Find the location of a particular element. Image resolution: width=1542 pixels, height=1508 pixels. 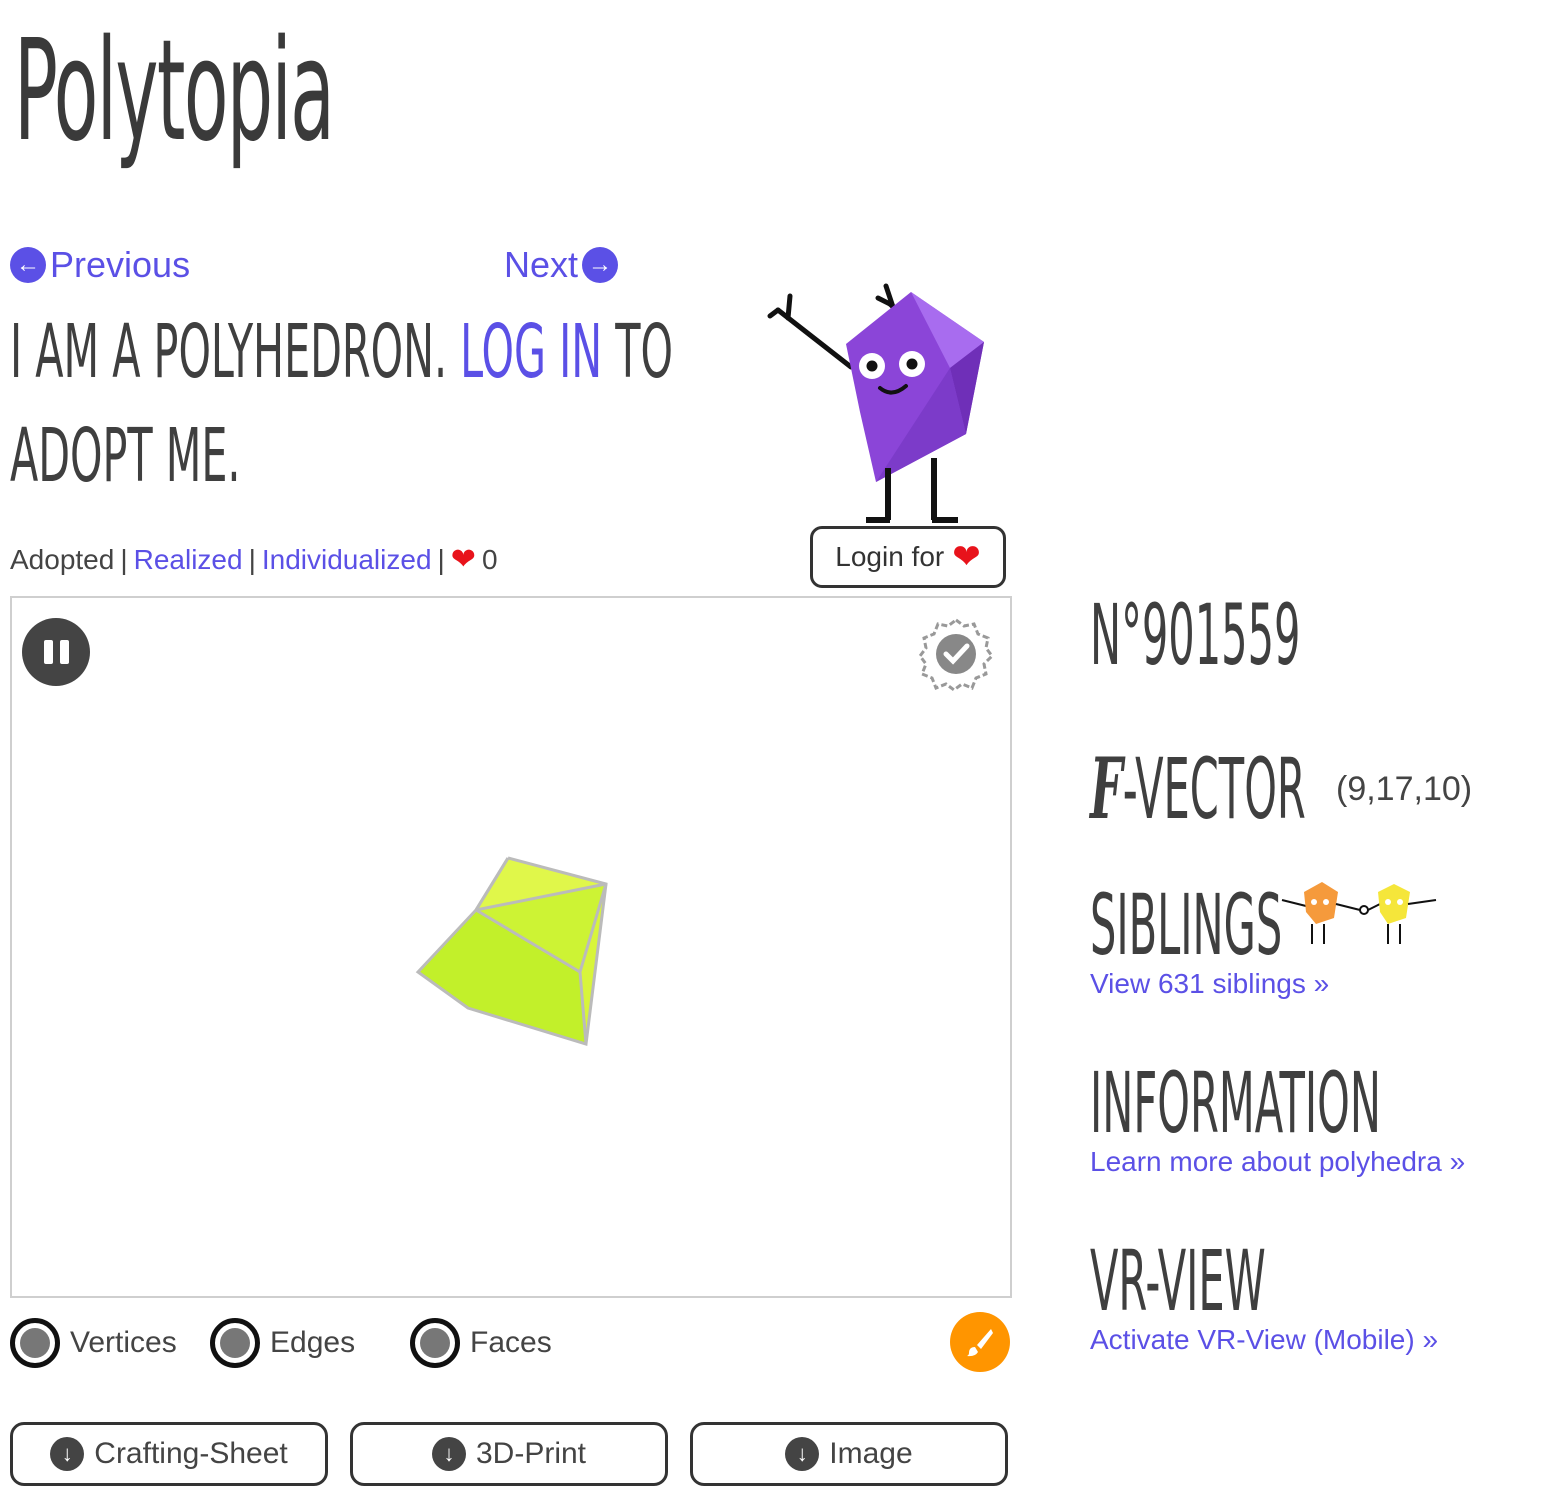

image-label: Image is located at coordinates (871, 1453).